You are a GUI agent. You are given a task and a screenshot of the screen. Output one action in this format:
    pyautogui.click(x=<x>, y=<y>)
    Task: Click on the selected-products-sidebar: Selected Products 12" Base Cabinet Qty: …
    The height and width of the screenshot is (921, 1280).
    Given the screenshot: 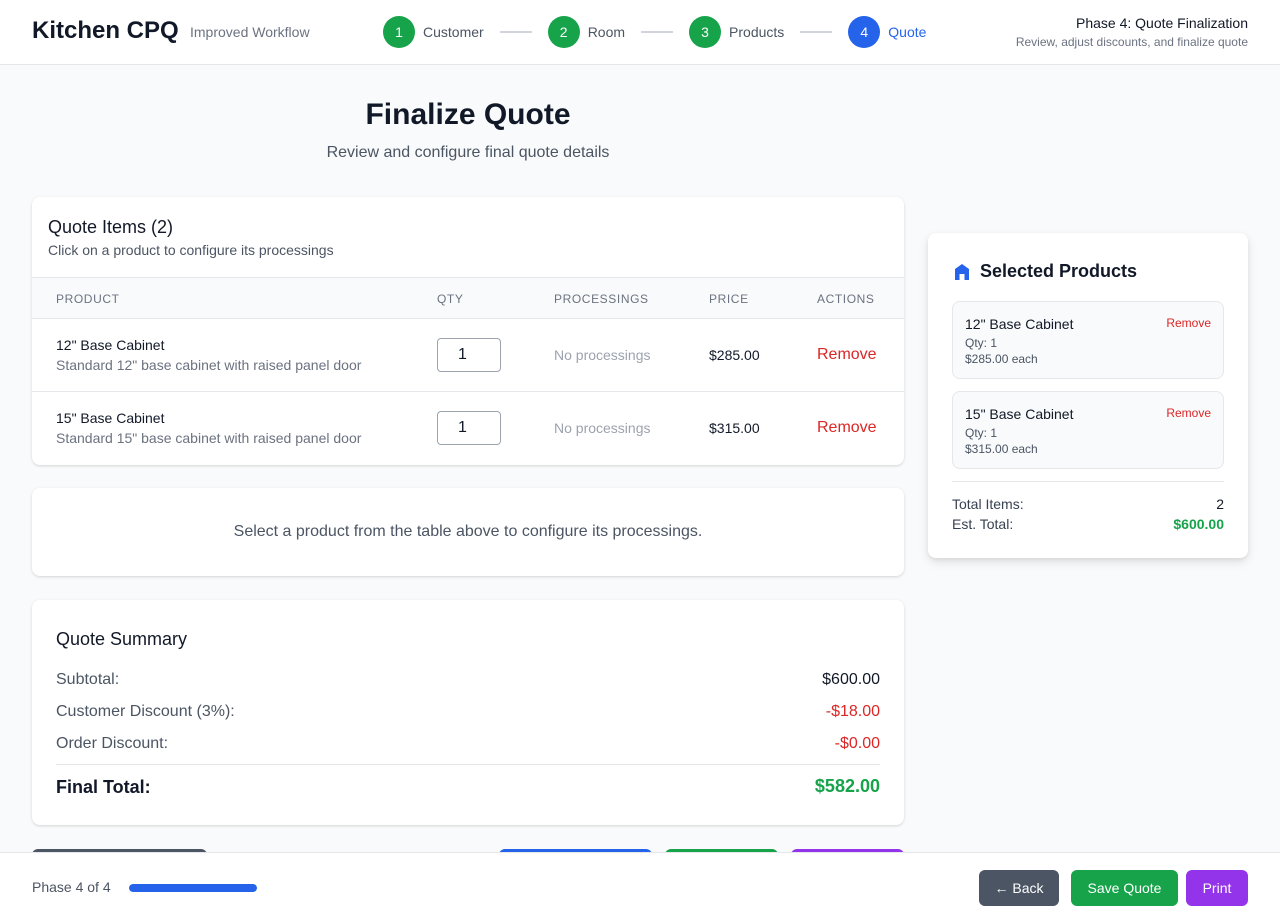 What is the action you would take?
    pyautogui.click(x=1088, y=395)
    